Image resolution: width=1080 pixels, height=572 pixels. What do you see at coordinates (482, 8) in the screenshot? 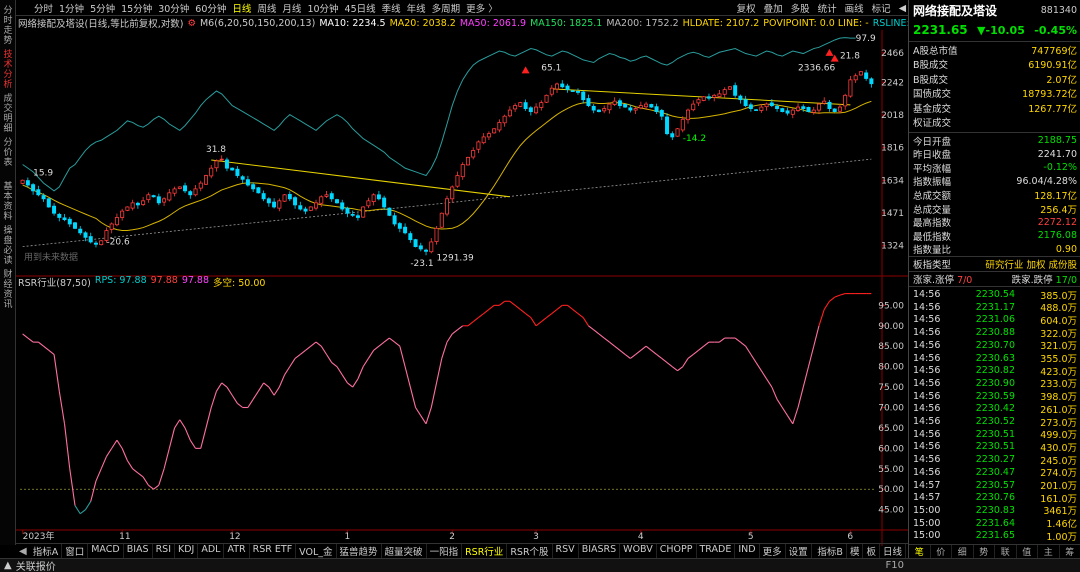
I see `period-tab-14: 更多 〉` at bounding box center [482, 8].